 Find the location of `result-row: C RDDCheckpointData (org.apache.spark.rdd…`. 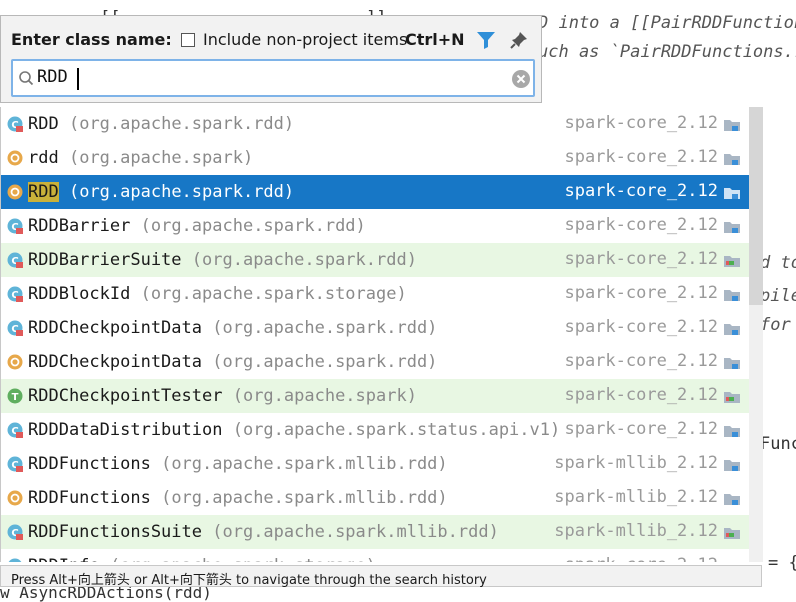

result-row: C RDDCheckpointData (org.apache.spark.rdd… is located at coordinates (382, 328).